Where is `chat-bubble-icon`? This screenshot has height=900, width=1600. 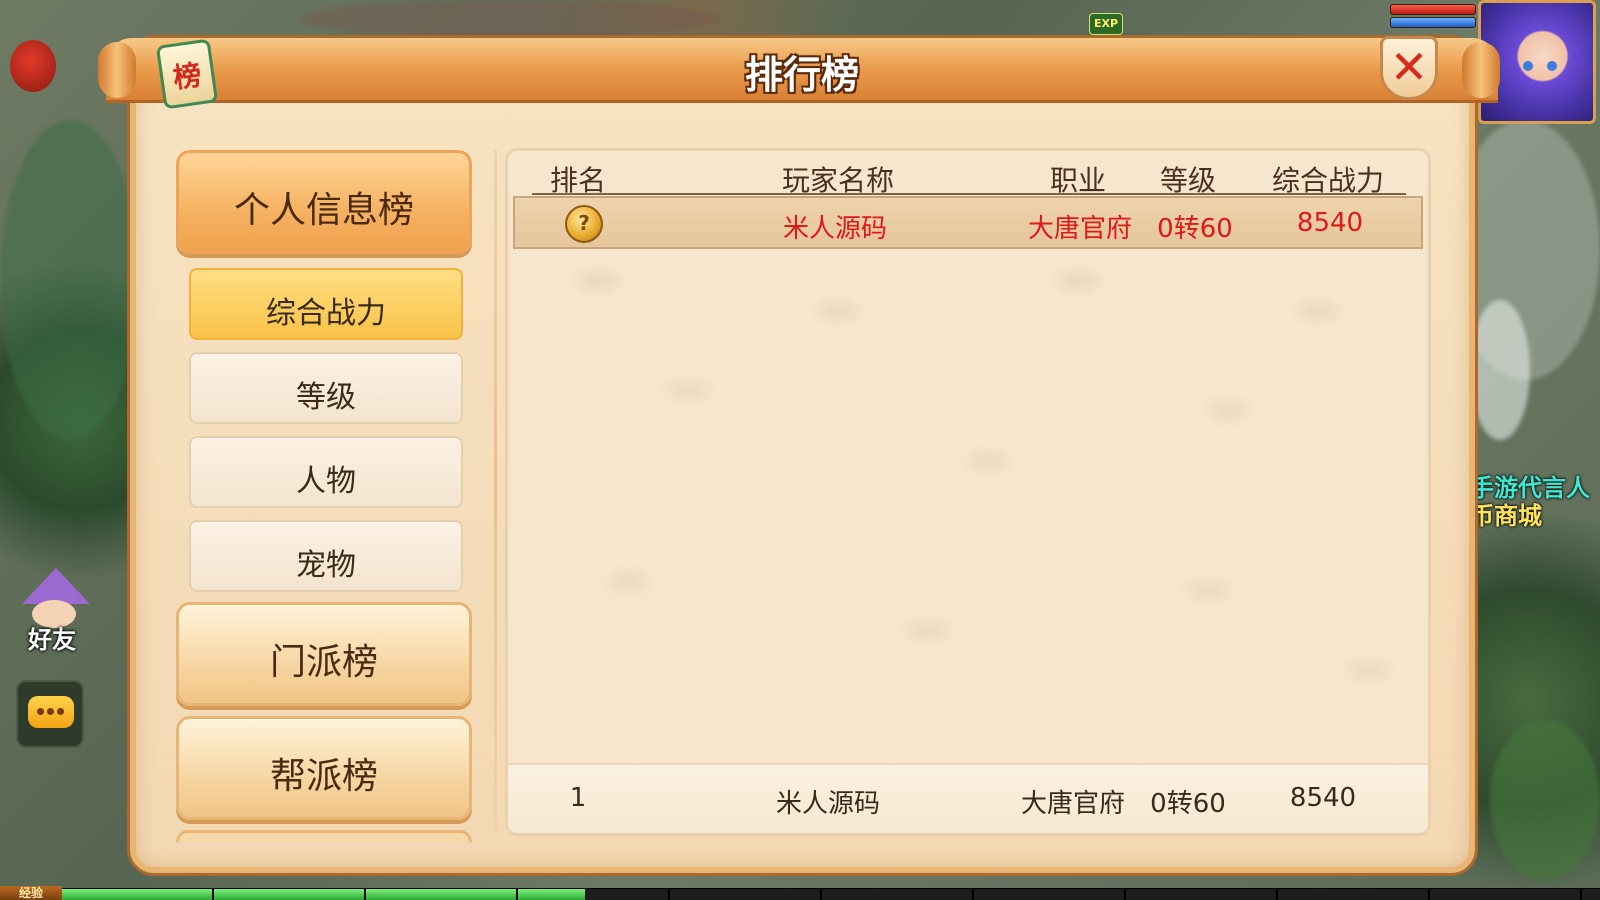 chat-bubble-icon is located at coordinates (51, 712).